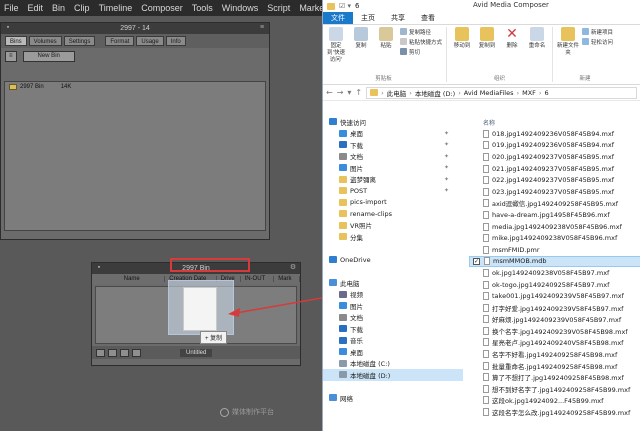 This screenshot has height=431, width=640. What do you see at coordinates (393, 295) in the screenshot?
I see `nav-item: 视频` at bounding box center [393, 295].